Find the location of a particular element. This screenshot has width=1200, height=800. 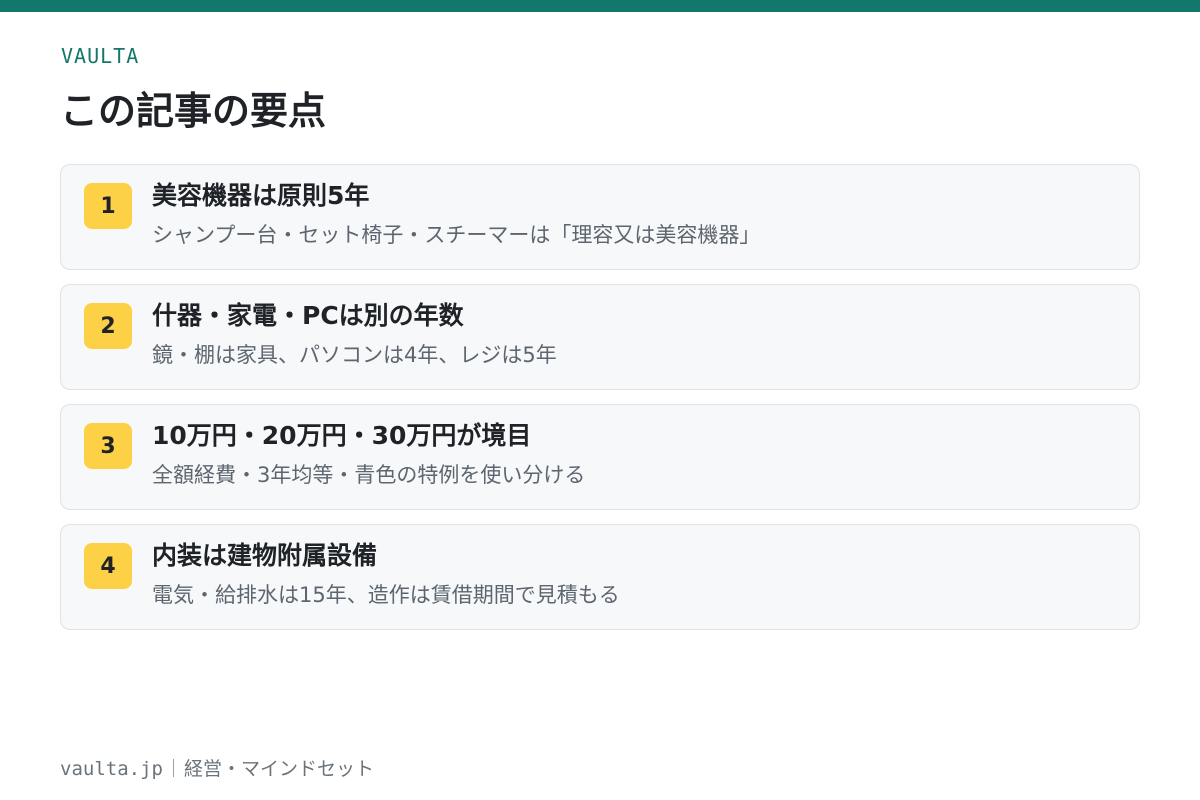

key-point-title: 什器・家電・PCは別の年数 is located at coordinates (308, 315).